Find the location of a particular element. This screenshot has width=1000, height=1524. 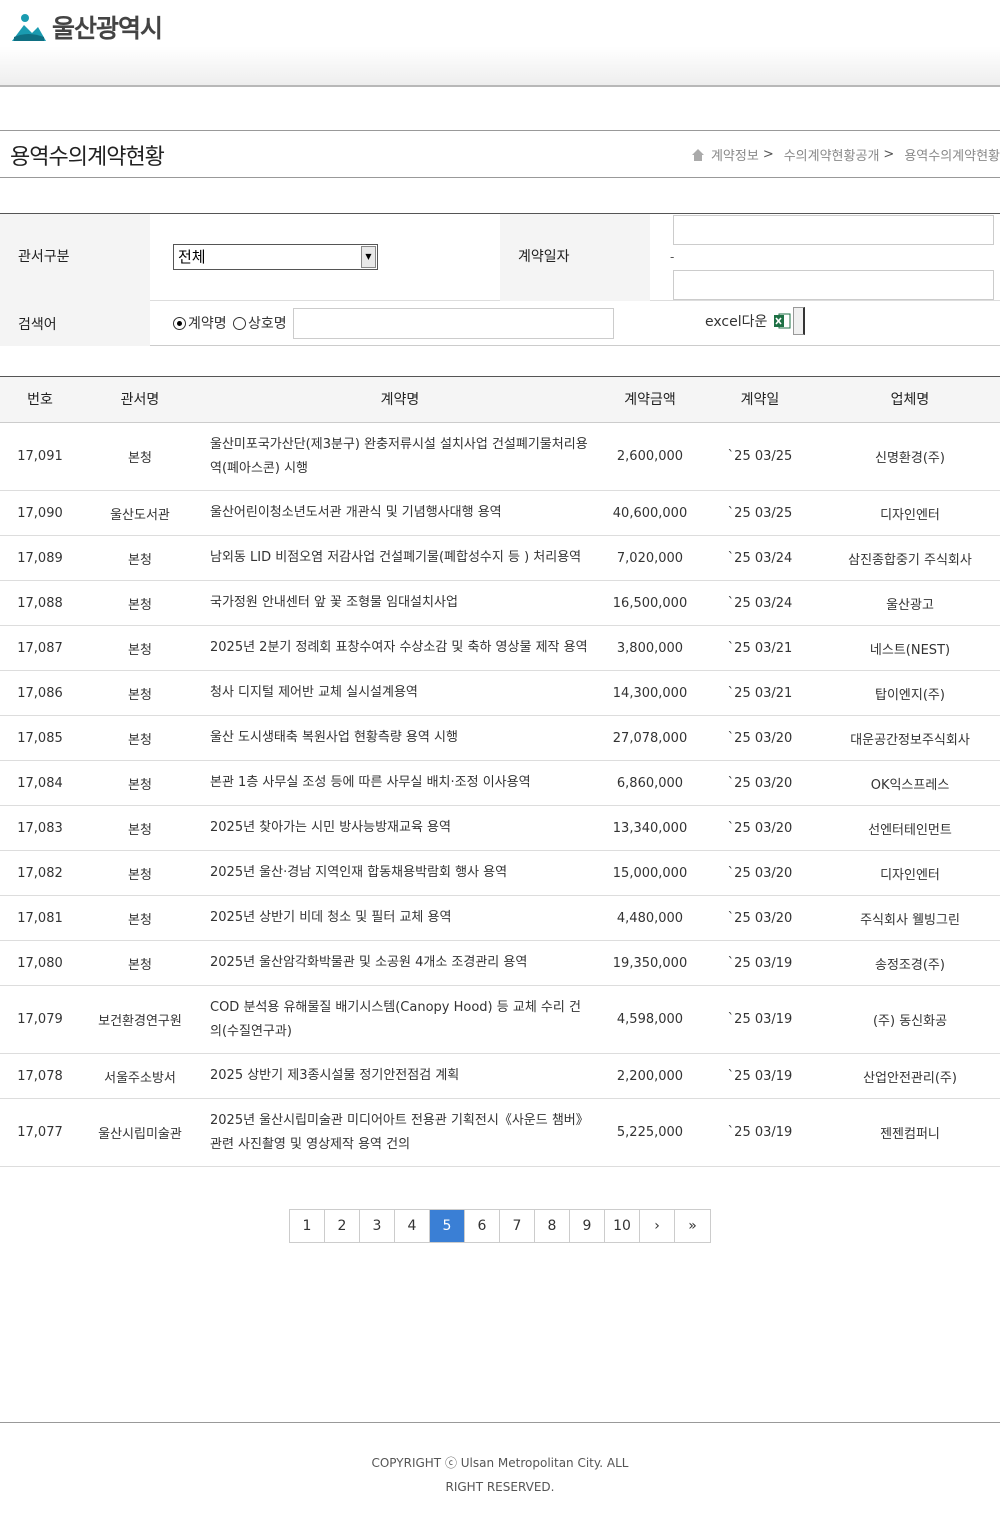

home-icon is located at coordinates (698, 155).